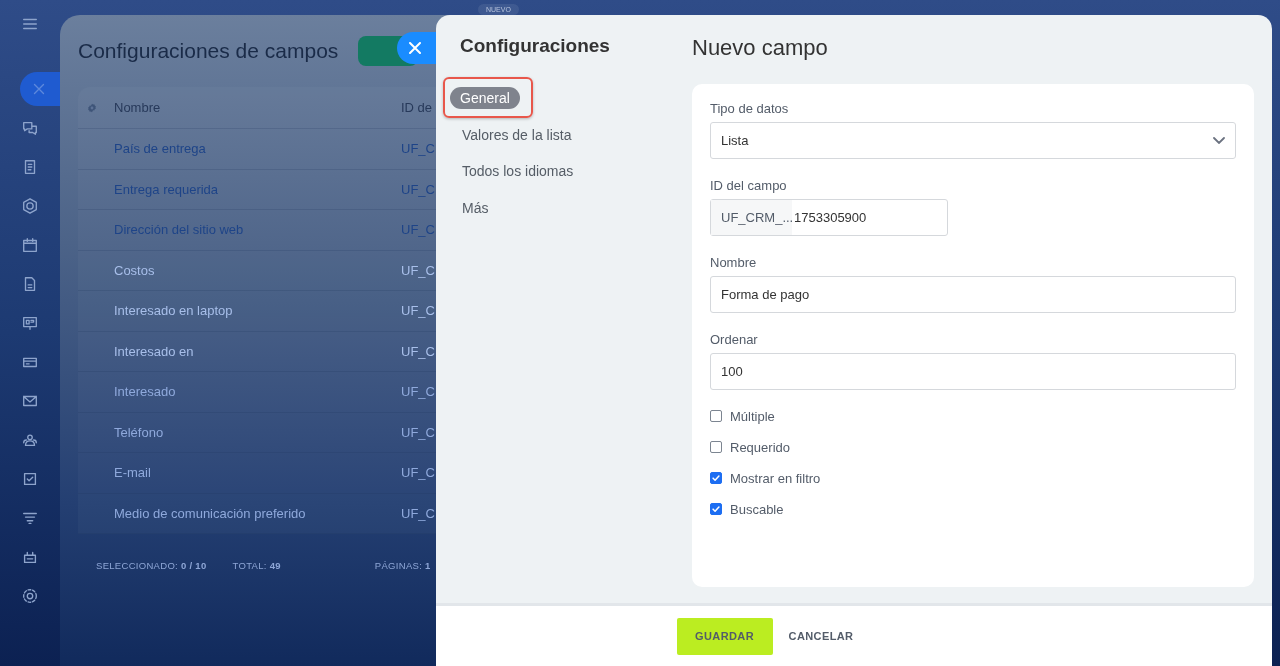  I want to click on field-link: Interesado en laptop, so click(257, 311).